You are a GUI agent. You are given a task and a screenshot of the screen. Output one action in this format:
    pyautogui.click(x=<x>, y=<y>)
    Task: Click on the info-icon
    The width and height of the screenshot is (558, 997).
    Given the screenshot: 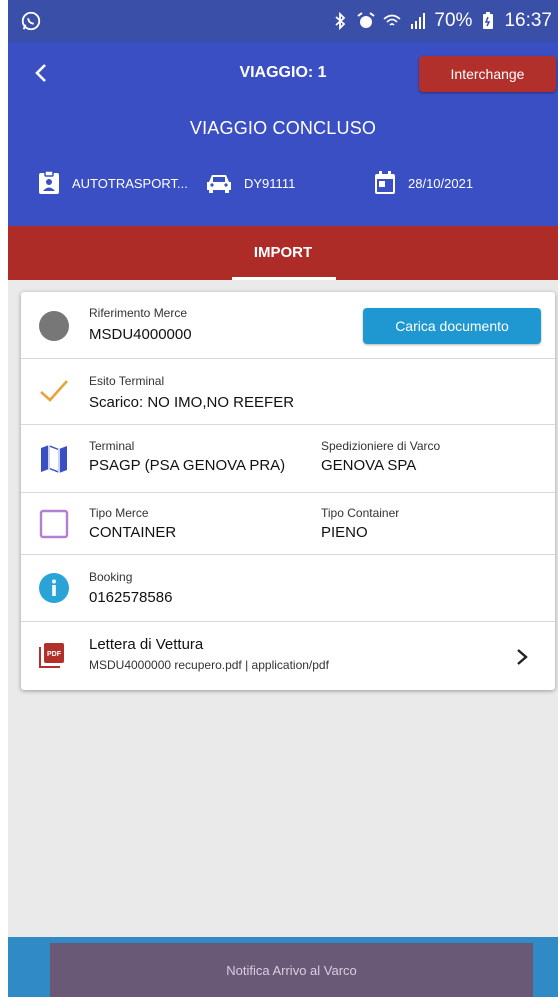 What is the action you would take?
    pyautogui.click(x=54, y=588)
    